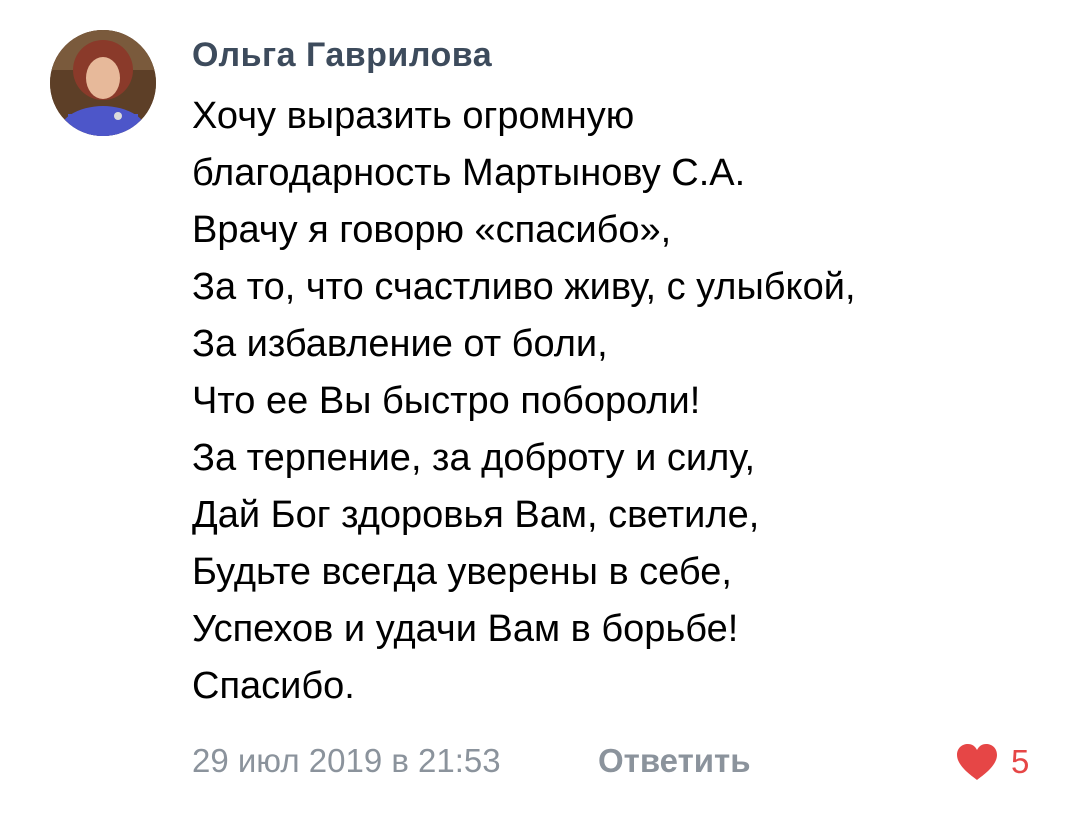  I want to click on comment-line: Что ее Вы быстро побороли!, so click(446, 401).